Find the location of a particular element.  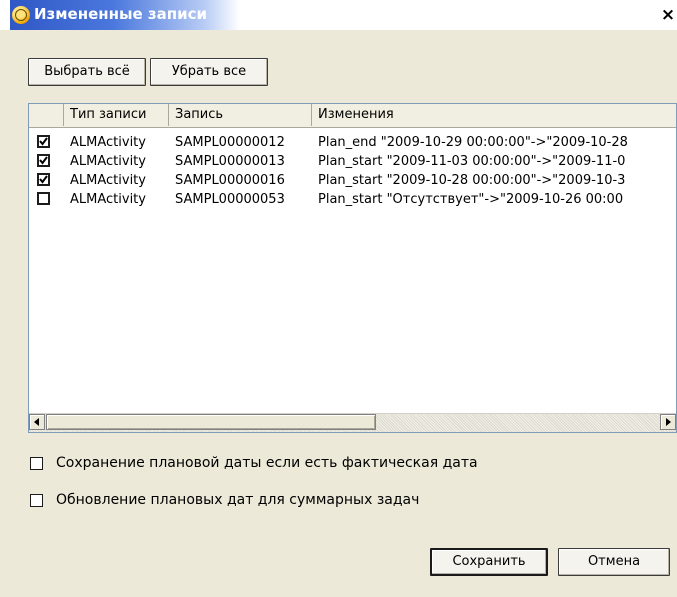

column-header-check is located at coordinates (46, 115).